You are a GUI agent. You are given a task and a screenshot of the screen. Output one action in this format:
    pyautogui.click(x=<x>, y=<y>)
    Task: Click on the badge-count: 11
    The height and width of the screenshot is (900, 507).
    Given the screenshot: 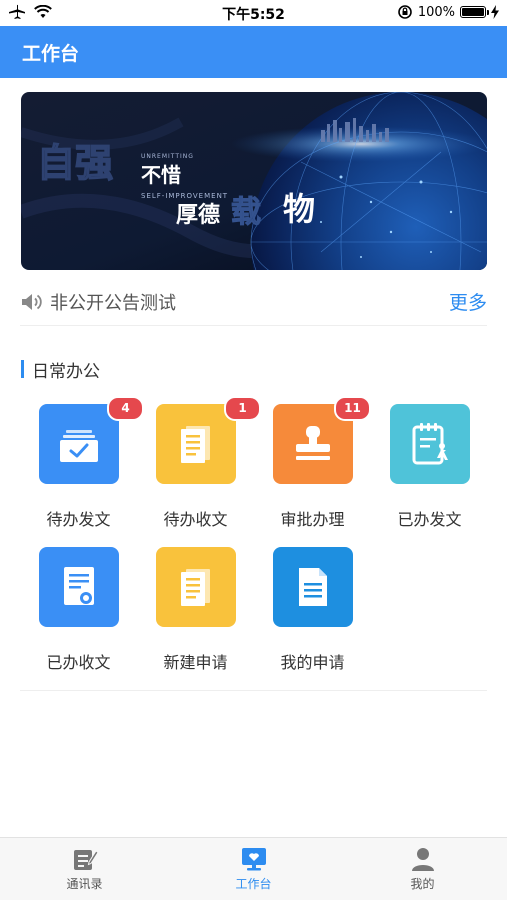 What is the action you would take?
    pyautogui.click(x=352, y=408)
    